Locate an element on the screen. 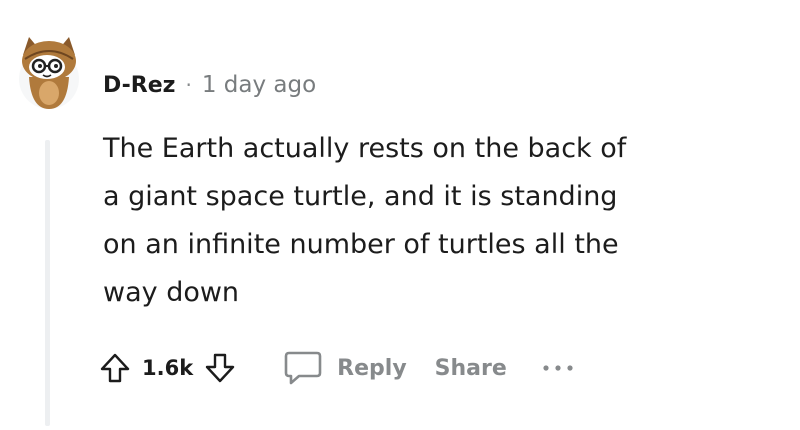 This screenshot has width=800, height=430. ellipsis-icon is located at coordinates (558, 368).